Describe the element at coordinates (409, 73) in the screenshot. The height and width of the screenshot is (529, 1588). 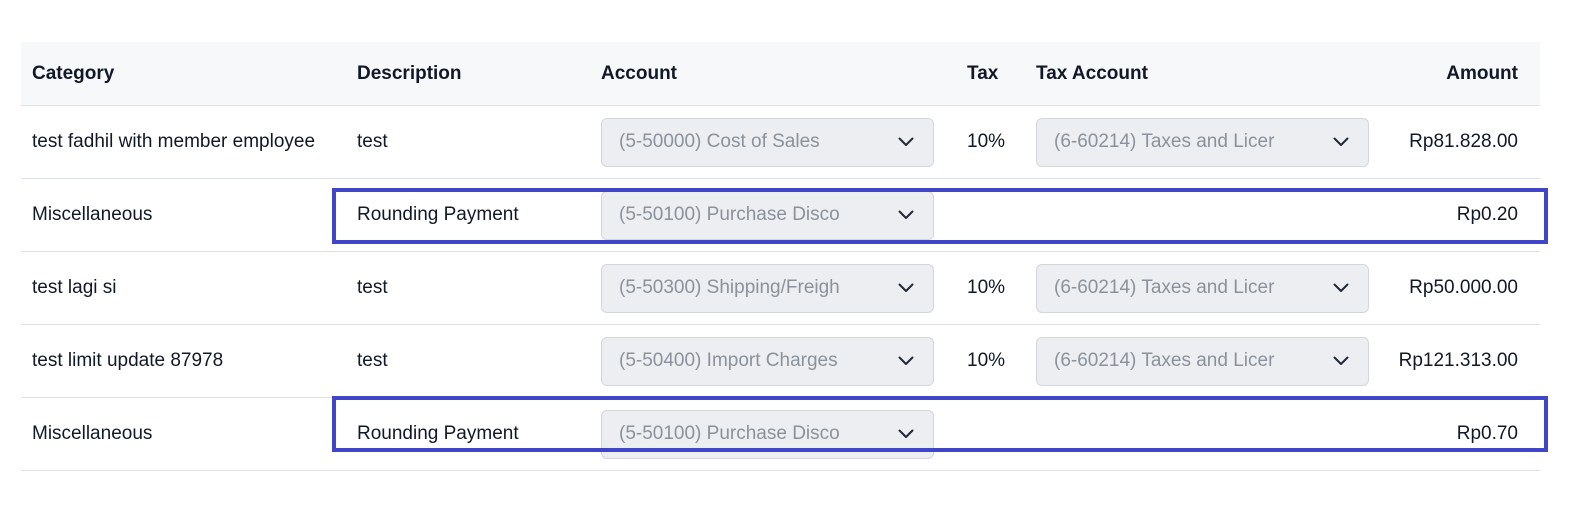
I see `column-header-description: Description` at that location.